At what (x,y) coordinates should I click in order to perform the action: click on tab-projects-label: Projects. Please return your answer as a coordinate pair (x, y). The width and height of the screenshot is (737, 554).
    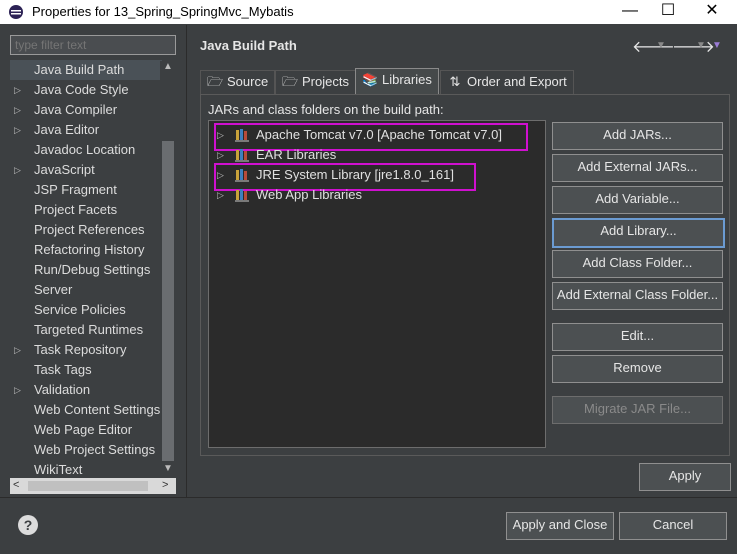
    Looking at the image, I should click on (325, 81).